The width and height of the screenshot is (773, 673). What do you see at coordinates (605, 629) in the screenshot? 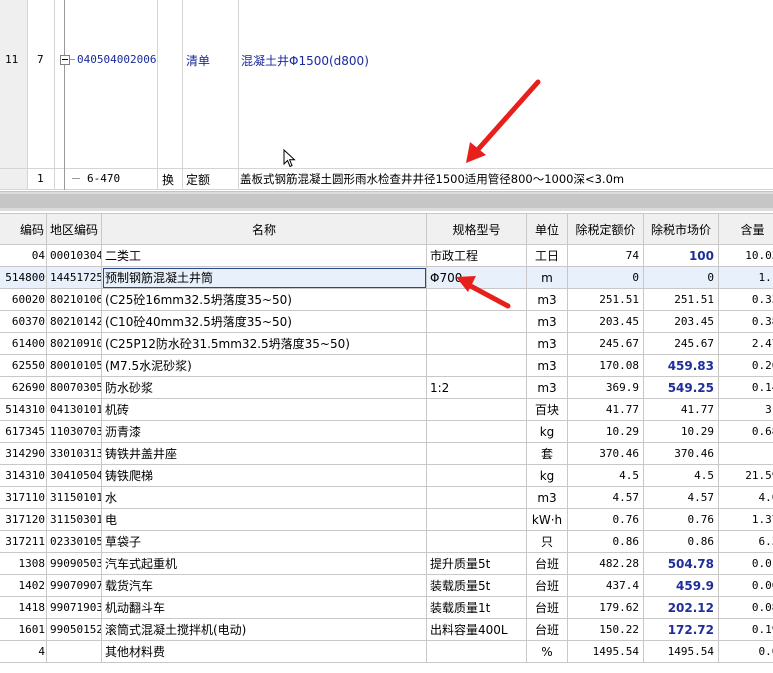
I see `row-quota-price: 150.22` at bounding box center [605, 629].